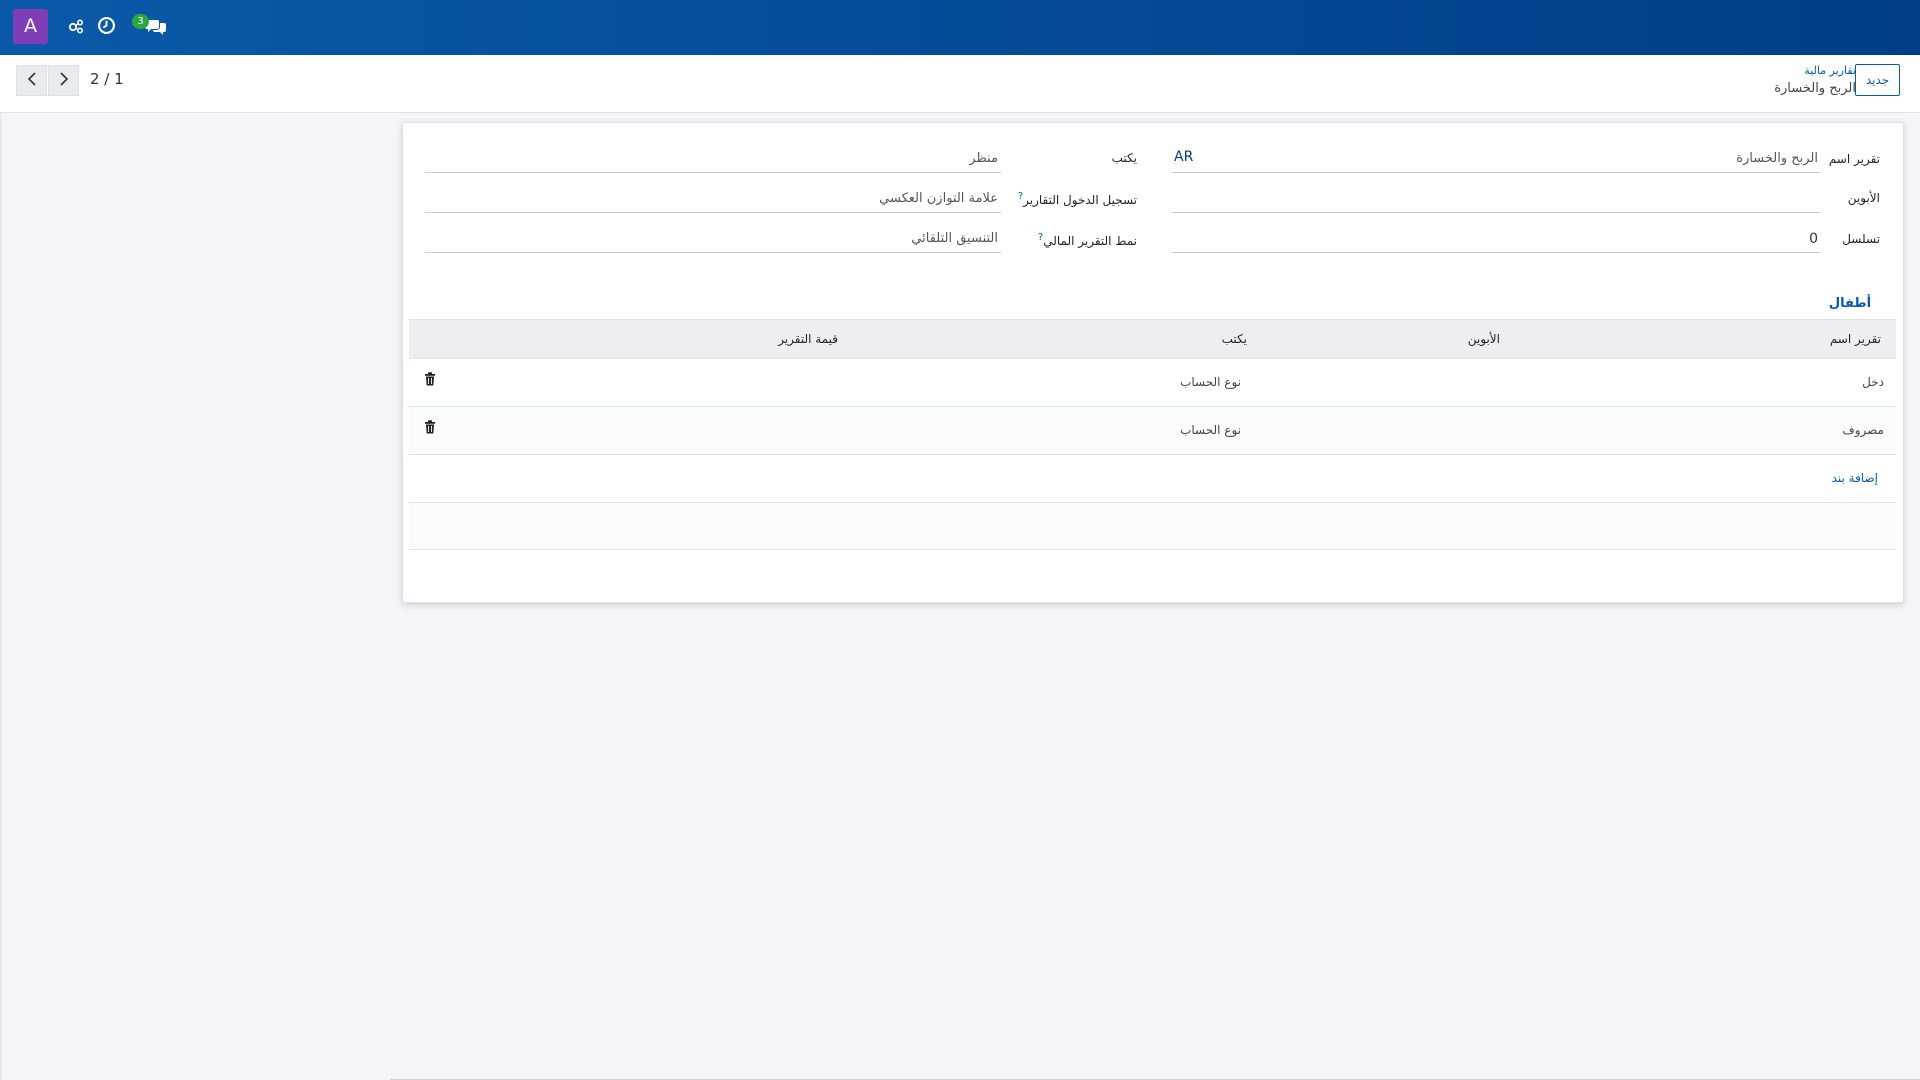  What do you see at coordinates (1850, 304) in the screenshot?
I see `tab-children: أطفال` at bounding box center [1850, 304].